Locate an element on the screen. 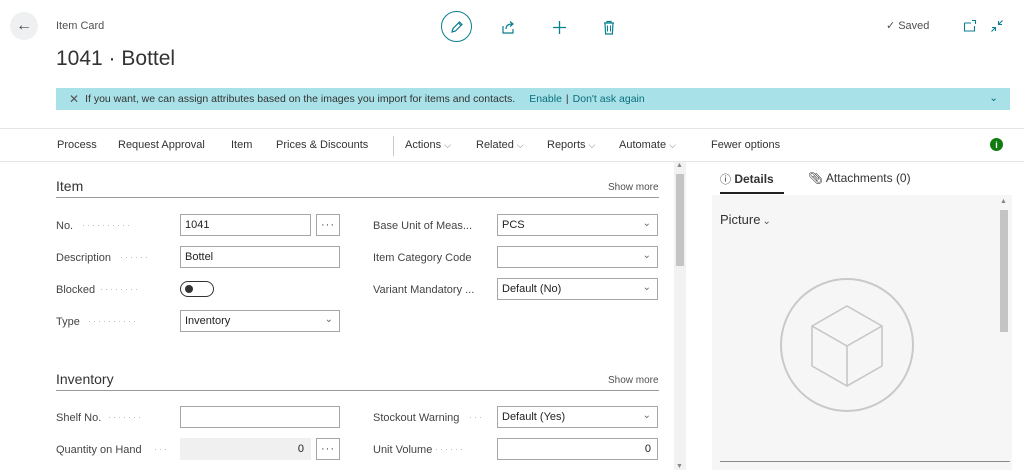  info-icon: i is located at coordinates (996, 144).